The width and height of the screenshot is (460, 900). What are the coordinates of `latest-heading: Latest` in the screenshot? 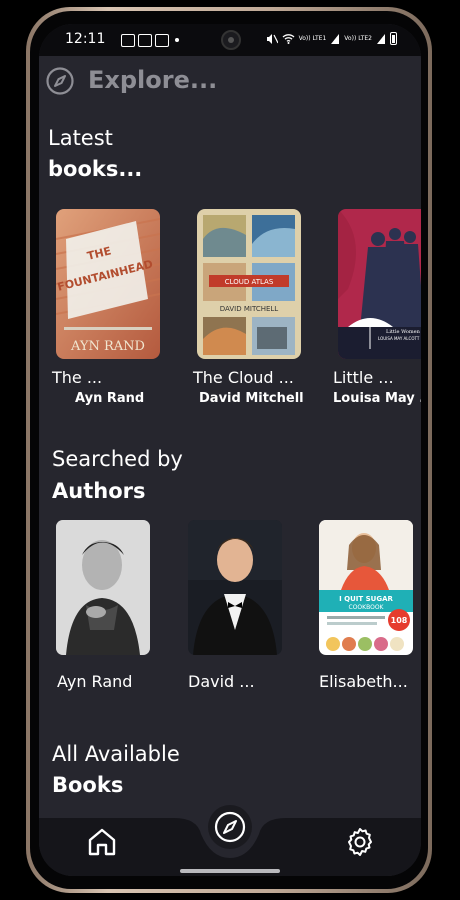 It's located at (80, 138).